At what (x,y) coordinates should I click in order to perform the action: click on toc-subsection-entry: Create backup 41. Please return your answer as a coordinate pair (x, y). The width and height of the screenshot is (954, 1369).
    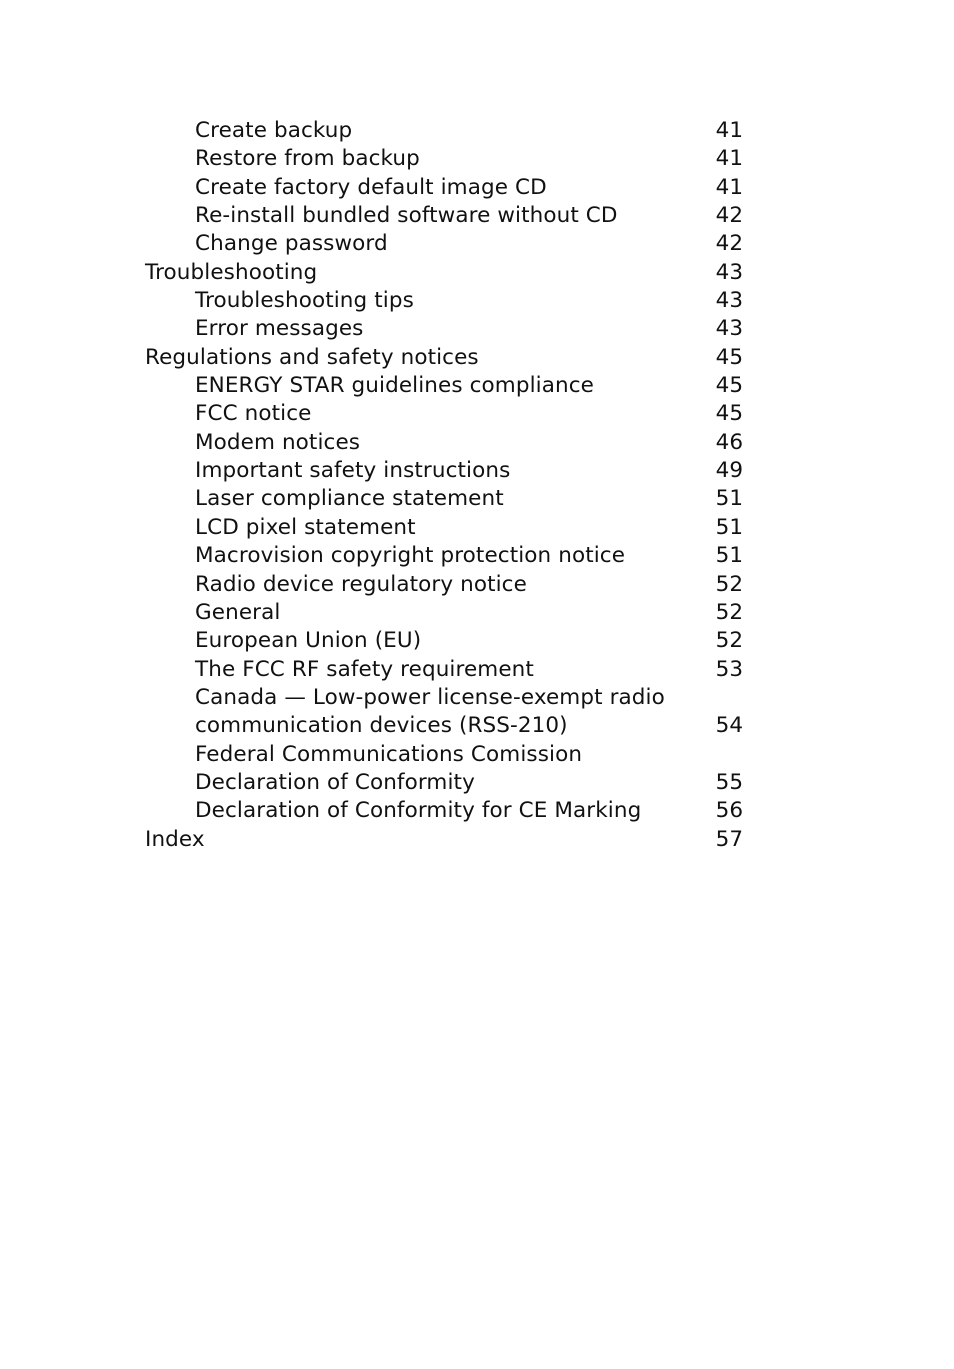
    Looking at the image, I should click on (444, 131).